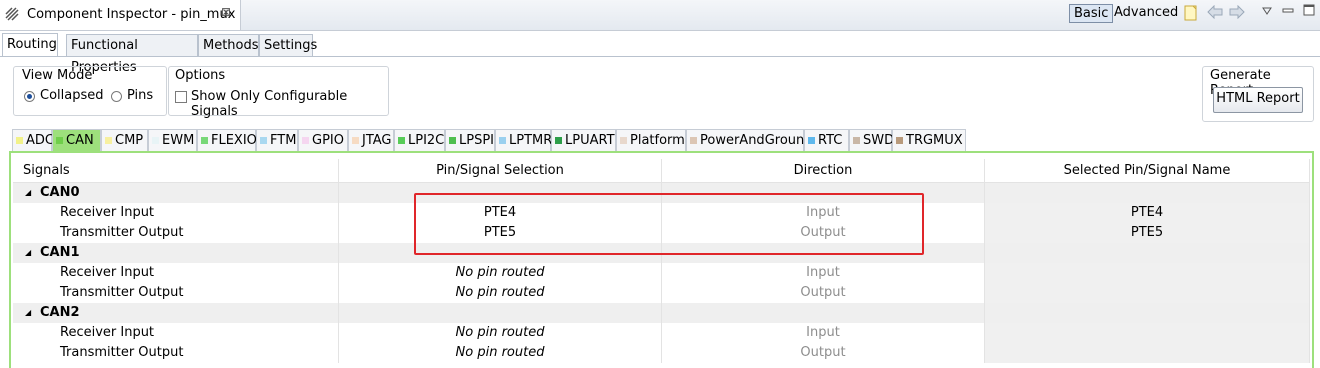 The width and height of the screenshot is (1320, 368). Describe the element at coordinates (178, 140) in the screenshot. I see `peripheral-tab-label: EWM` at that location.